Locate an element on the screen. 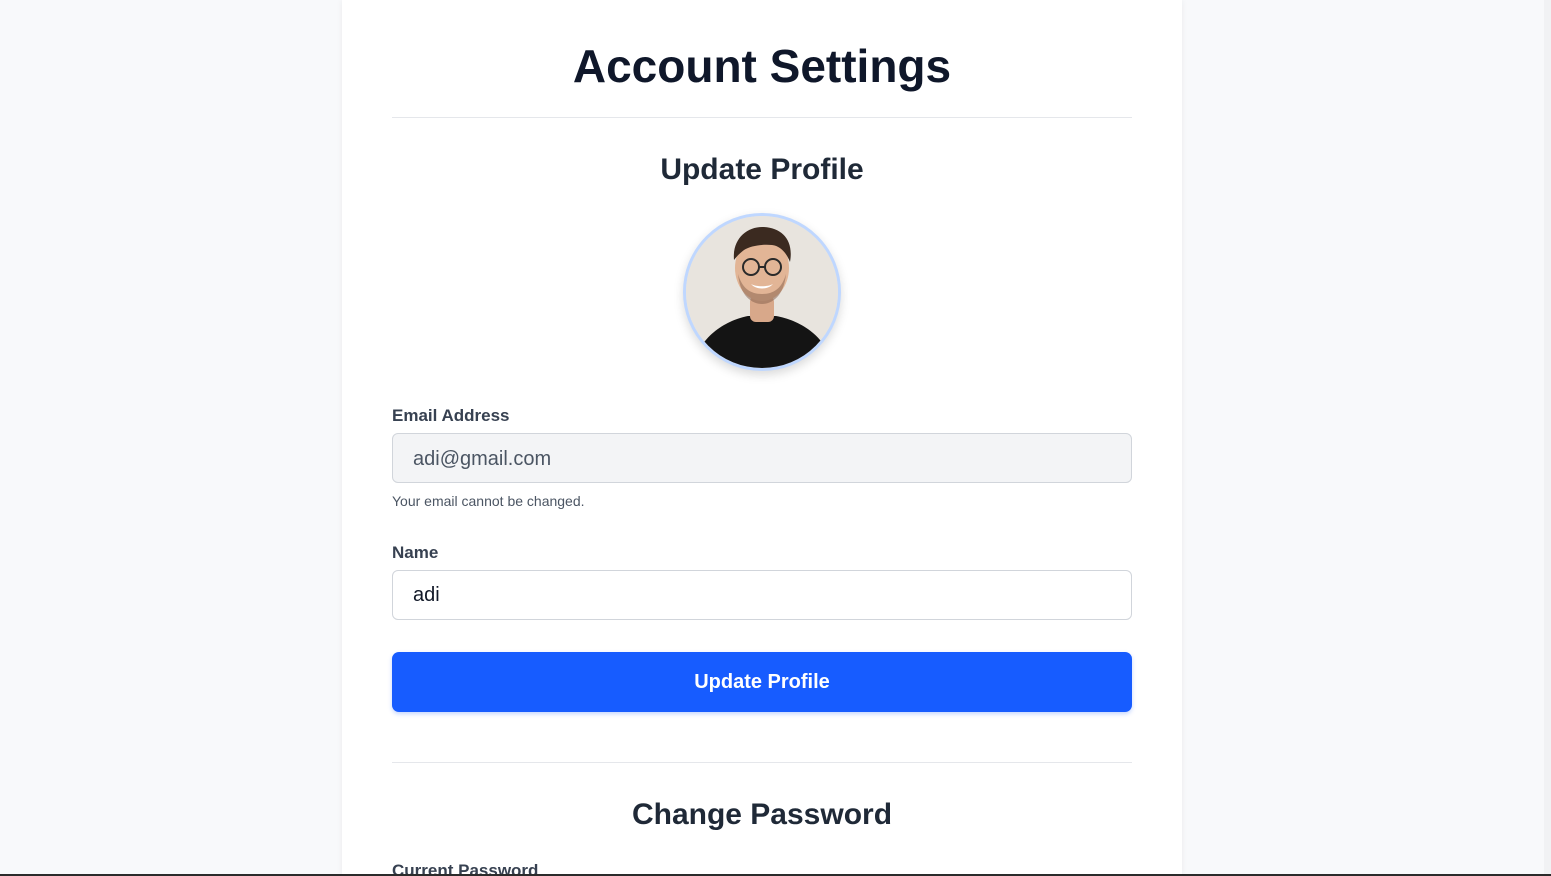 Image resolution: width=1551 pixels, height=876 pixels. update-profile-title: Update Profile is located at coordinates (762, 169).